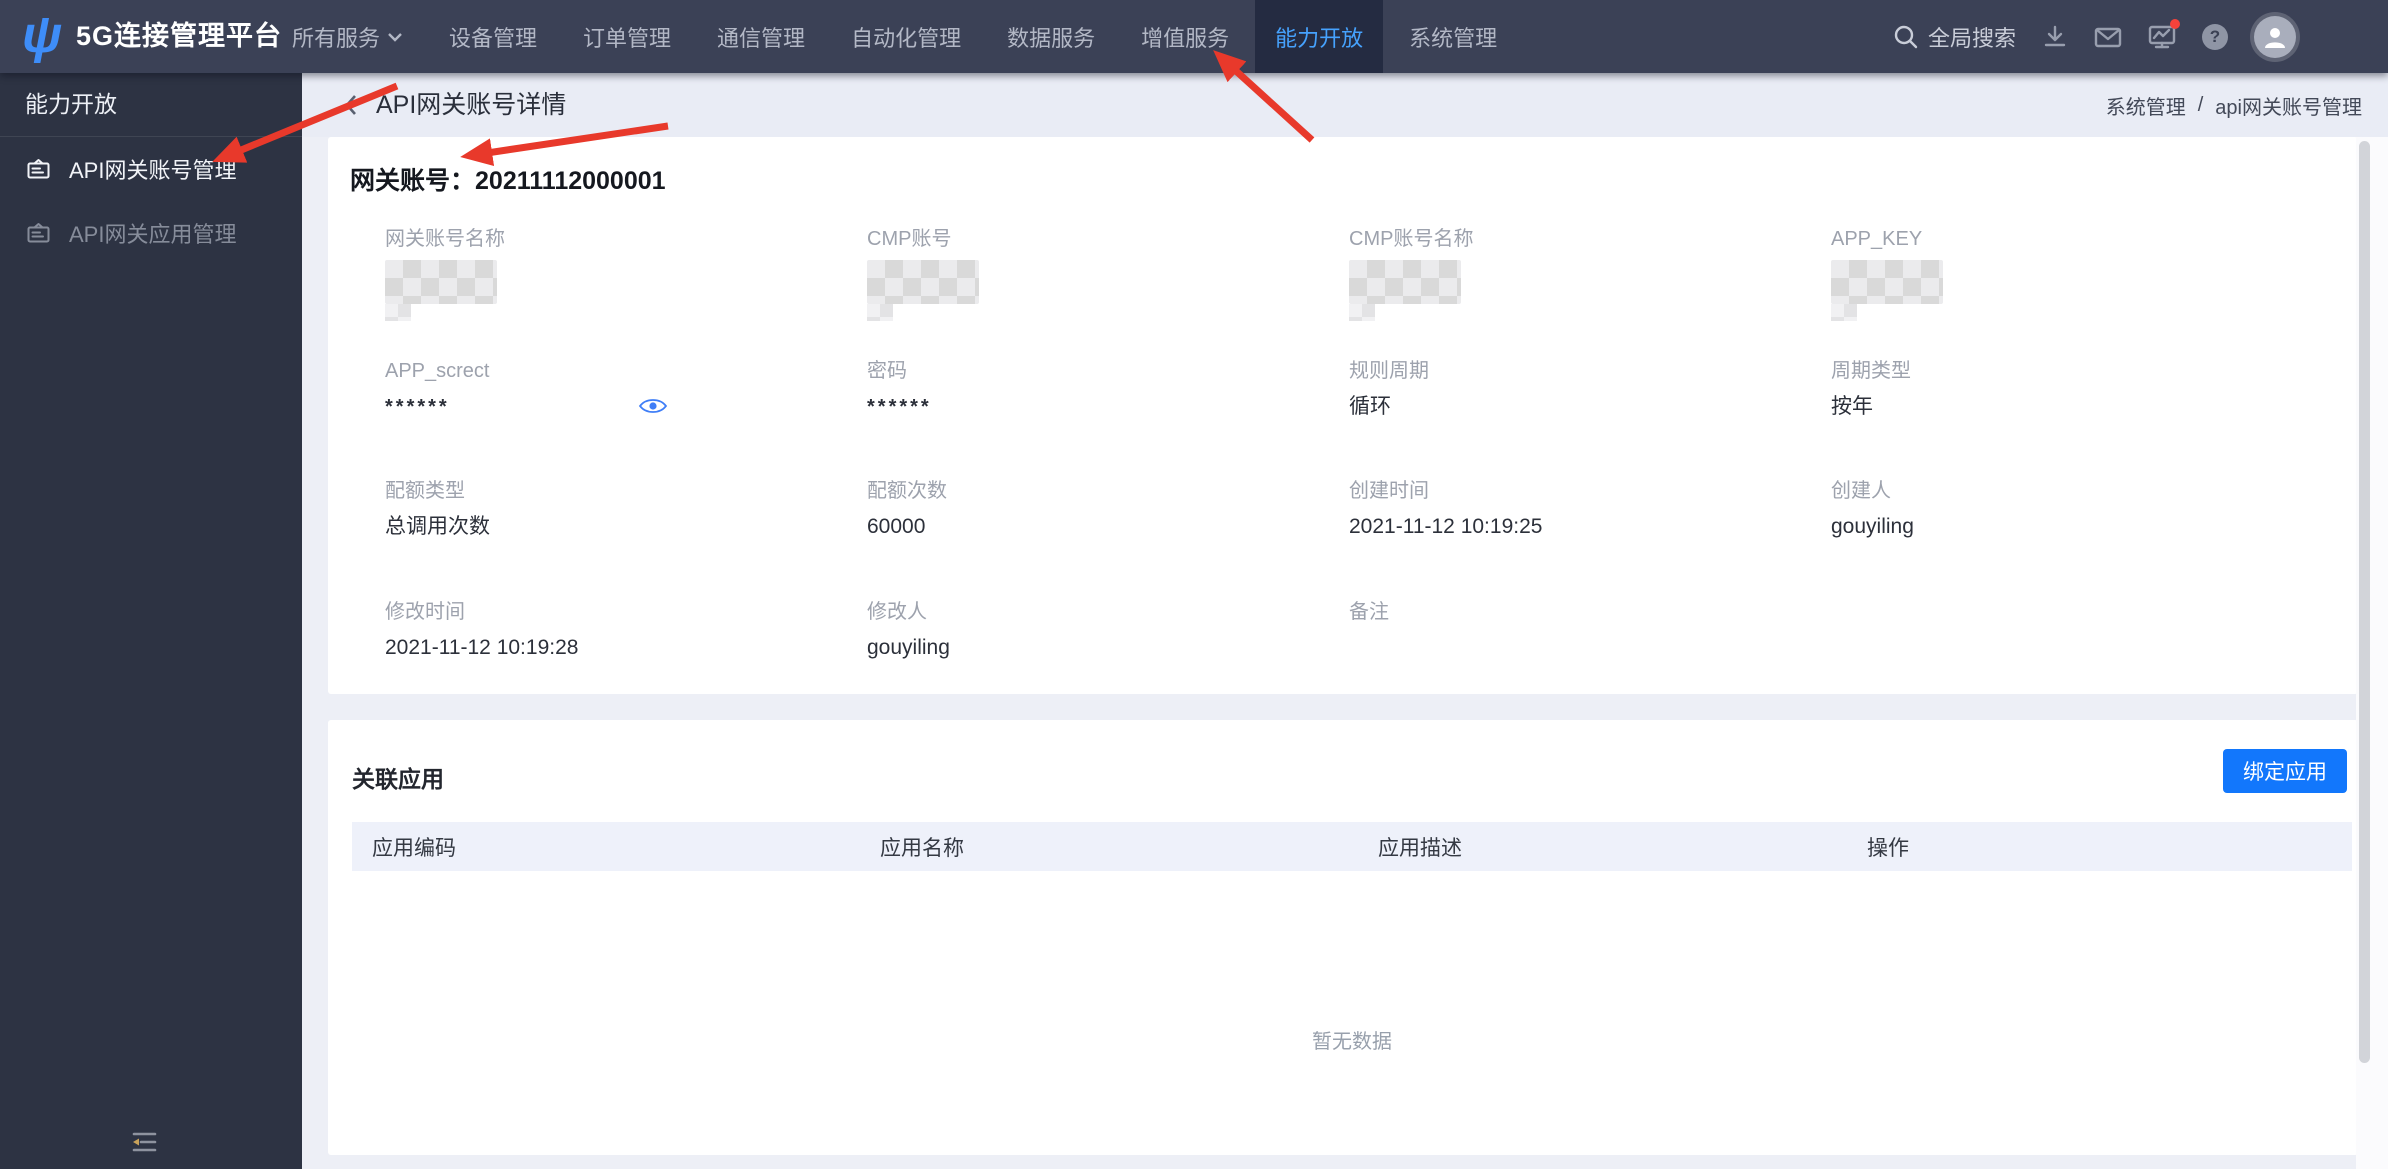  Describe the element at coordinates (1420, 848) in the screenshot. I see `table-column-header: 应用描述` at that location.